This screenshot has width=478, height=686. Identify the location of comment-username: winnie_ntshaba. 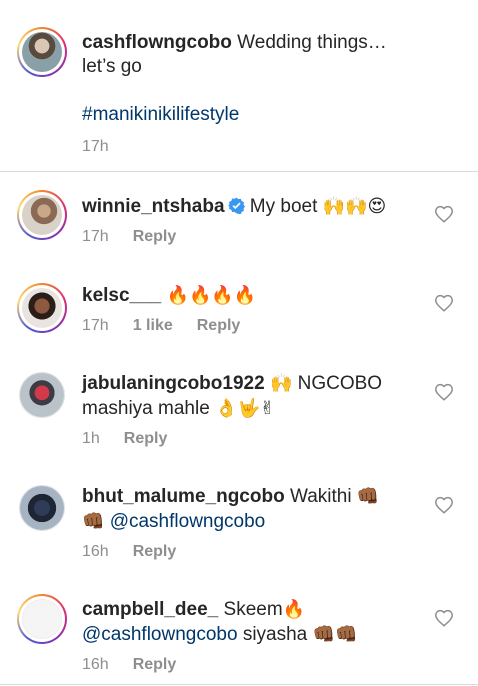
(153, 206).